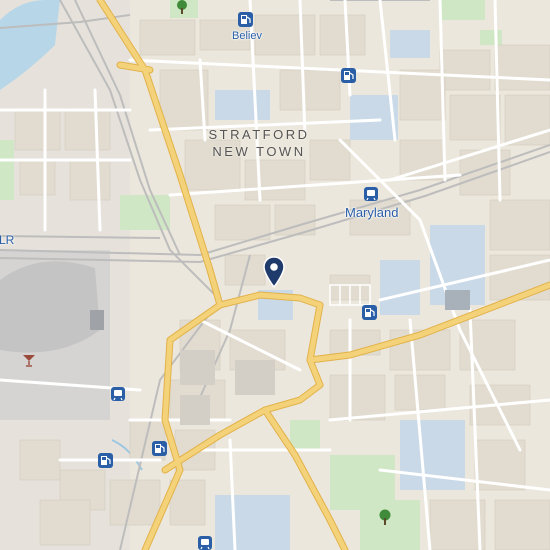 This screenshot has height=550, width=550. What do you see at coordinates (29, 360) in the screenshot?
I see `cocktail-bar-icon` at bounding box center [29, 360].